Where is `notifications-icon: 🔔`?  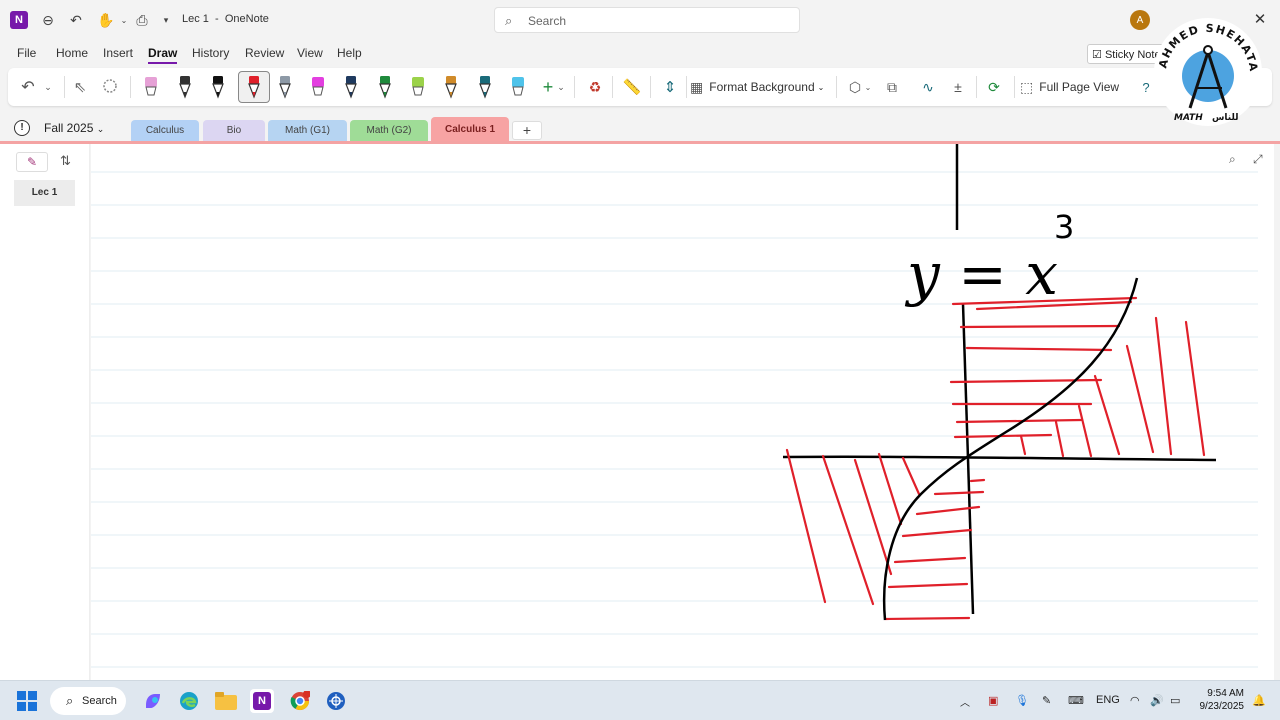 notifications-icon: 🔔 is located at coordinates (1259, 700).